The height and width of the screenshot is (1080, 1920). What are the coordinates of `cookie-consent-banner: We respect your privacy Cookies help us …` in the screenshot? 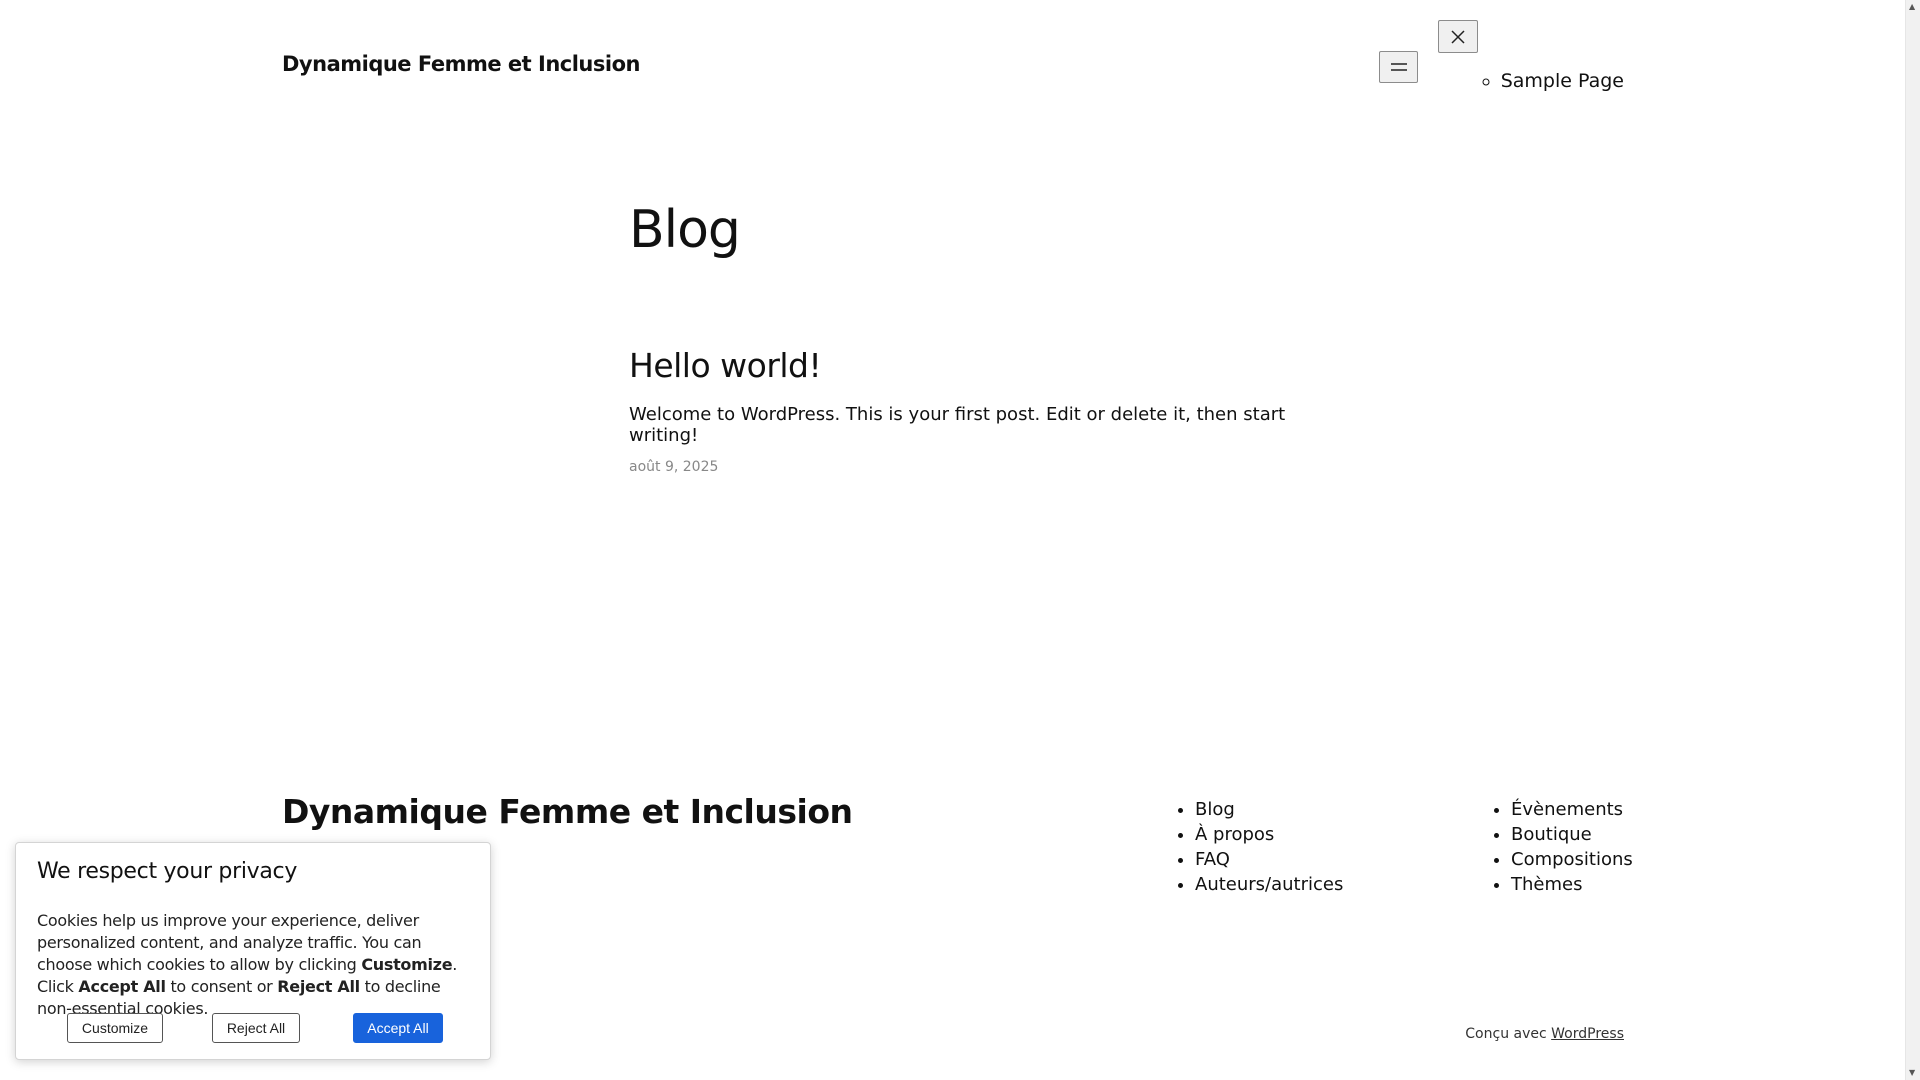 It's located at (253, 951).